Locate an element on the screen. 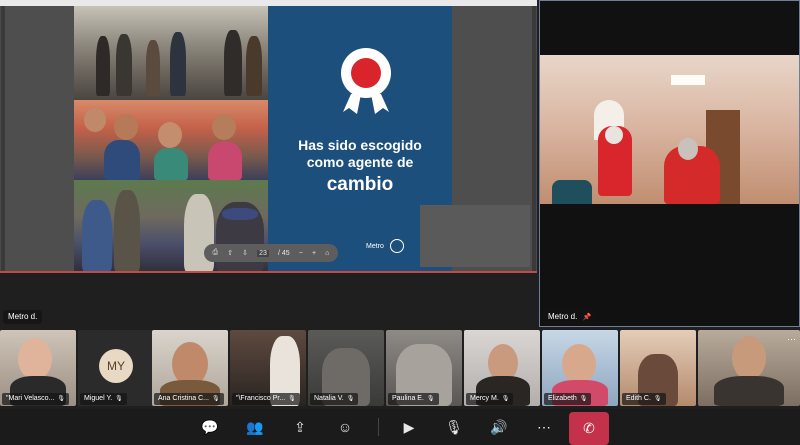  pin-icon: 📌 is located at coordinates (587, 317).